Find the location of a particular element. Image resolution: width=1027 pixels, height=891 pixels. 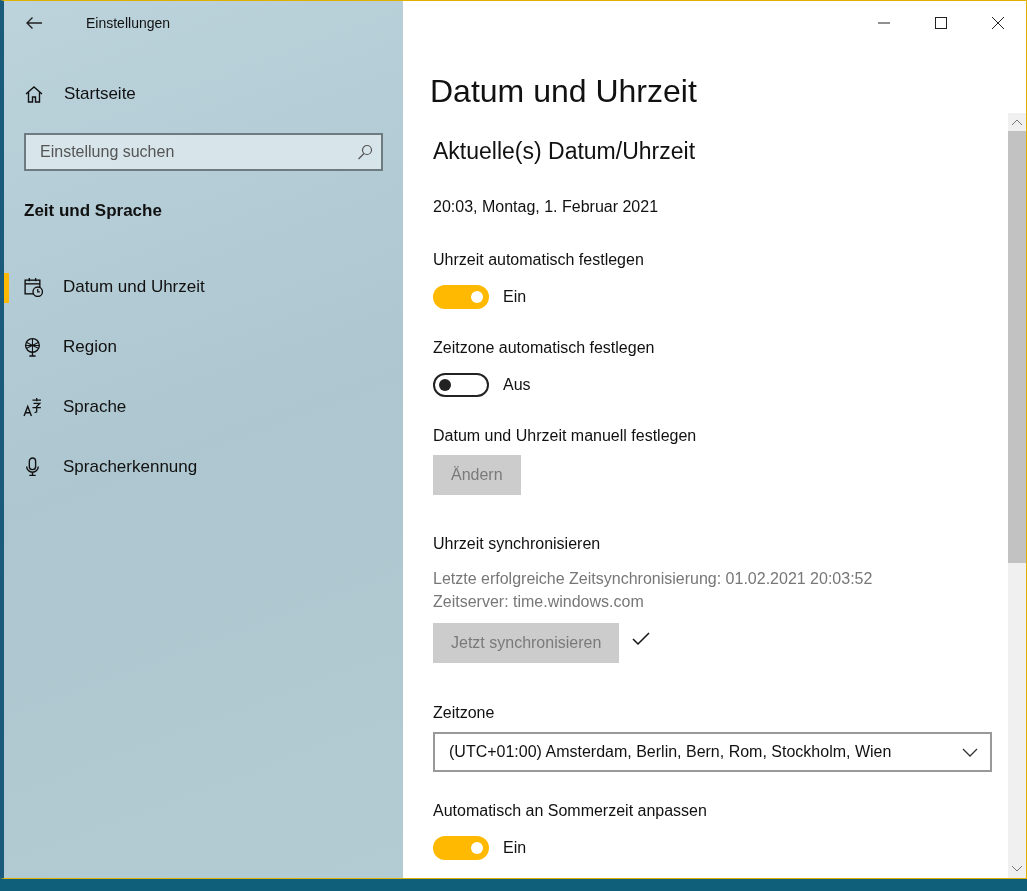

toggle-state-text: Aus is located at coordinates (517, 385).